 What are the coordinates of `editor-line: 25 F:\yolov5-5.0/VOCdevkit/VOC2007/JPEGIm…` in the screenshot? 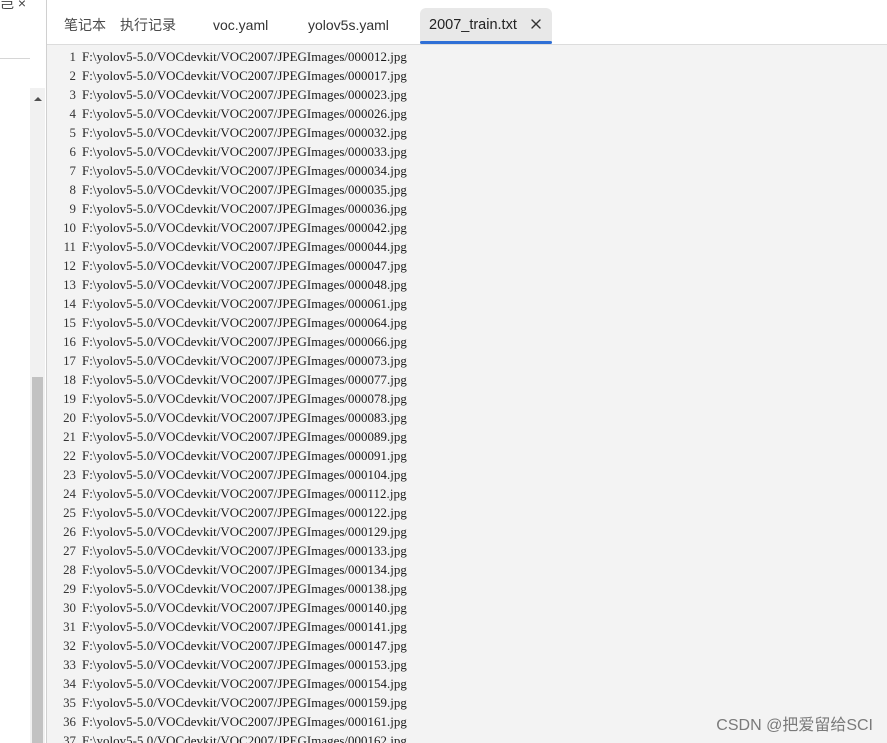 It's located at (227, 513).